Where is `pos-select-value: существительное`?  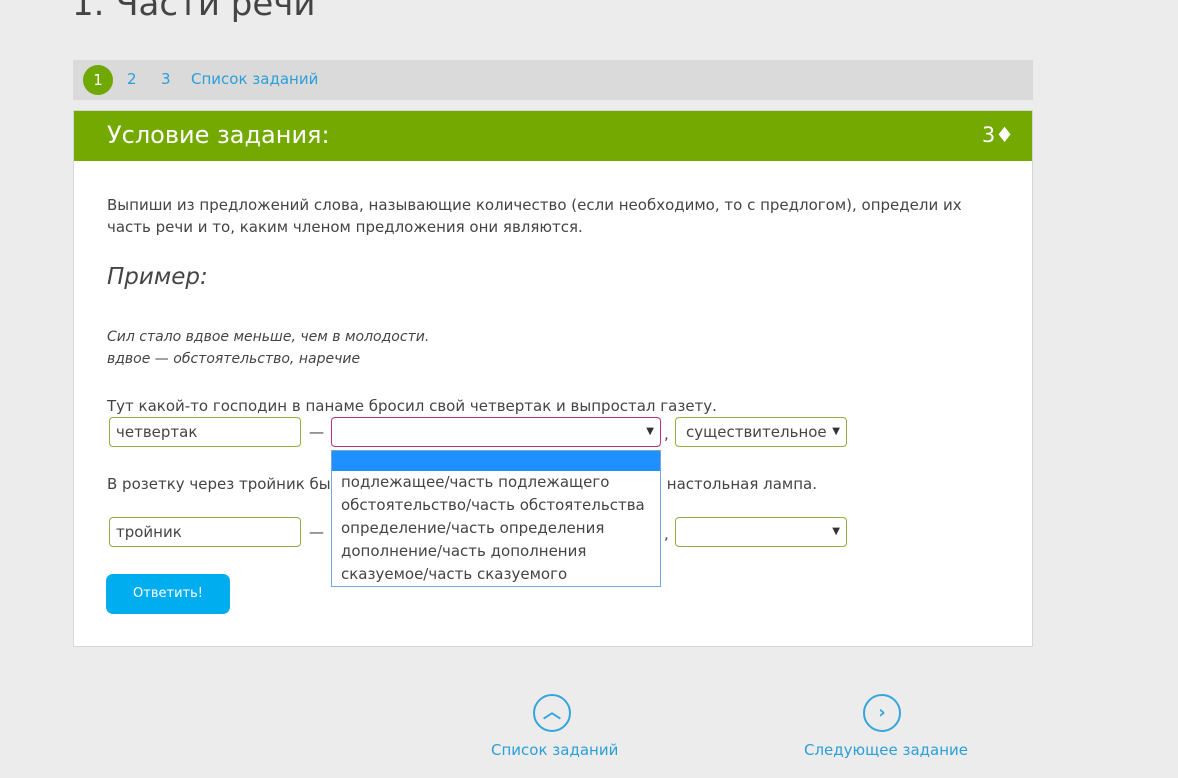
pos-select-value: существительное is located at coordinates (756, 432).